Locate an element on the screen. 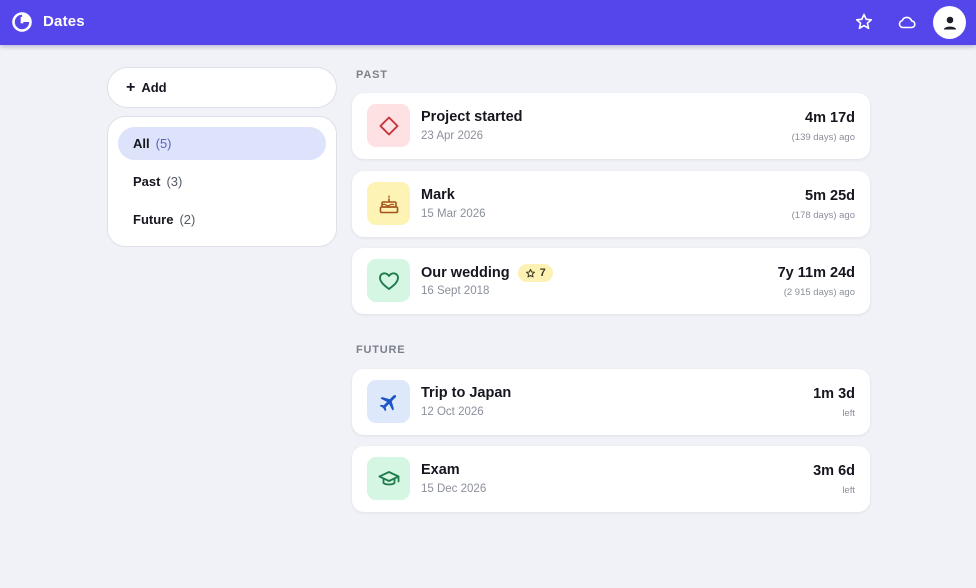 The width and height of the screenshot is (976, 588). user-avatar is located at coordinates (949, 22).